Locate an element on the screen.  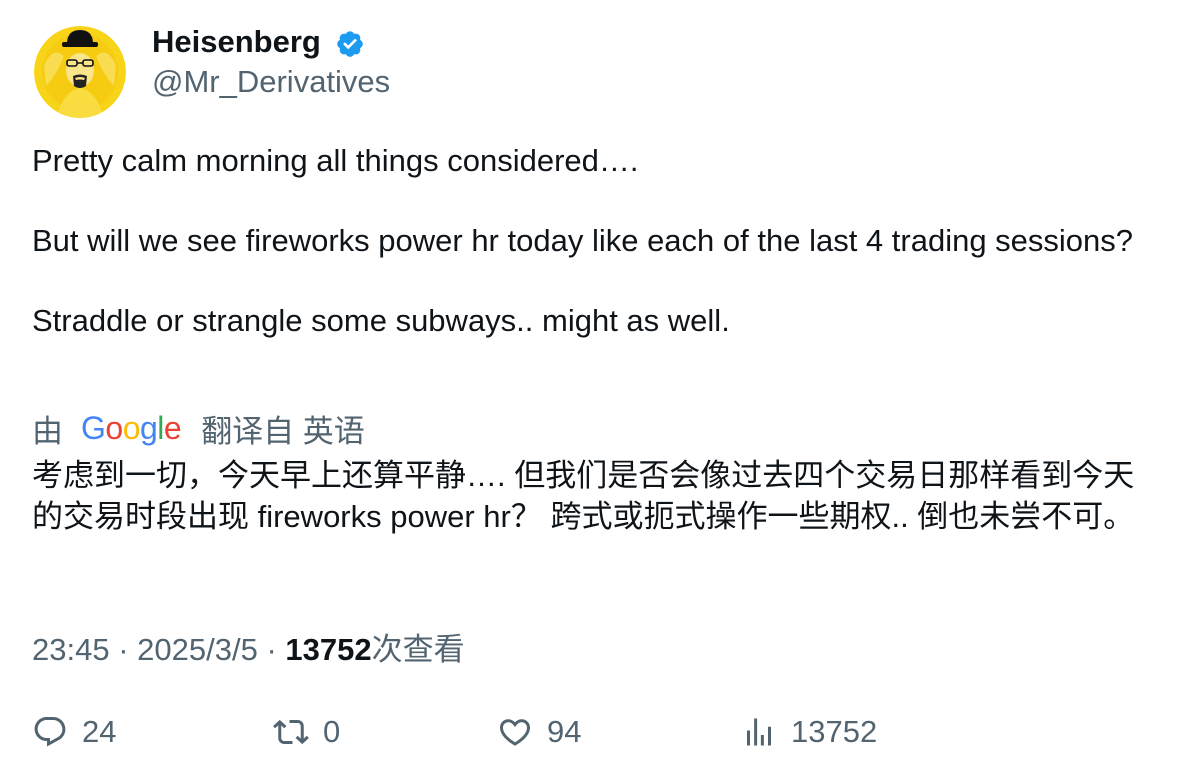
display-name: Heisenberg is located at coordinates (236, 42).